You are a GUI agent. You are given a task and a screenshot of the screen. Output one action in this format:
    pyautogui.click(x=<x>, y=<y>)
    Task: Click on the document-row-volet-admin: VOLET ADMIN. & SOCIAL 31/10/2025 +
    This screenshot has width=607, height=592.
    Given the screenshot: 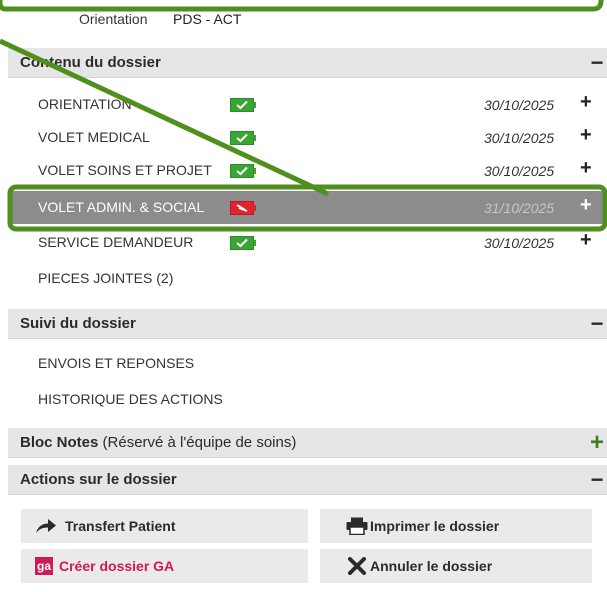 What is the action you would take?
    pyautogui.click(x=307, y=207)
    